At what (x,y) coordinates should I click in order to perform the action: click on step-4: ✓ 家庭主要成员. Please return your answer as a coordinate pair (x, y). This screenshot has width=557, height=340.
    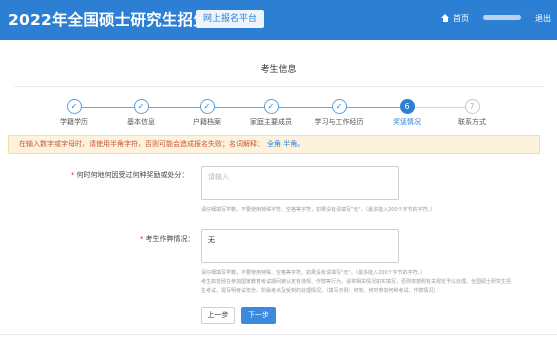
    Looking at the image, I should click on (271, 113).